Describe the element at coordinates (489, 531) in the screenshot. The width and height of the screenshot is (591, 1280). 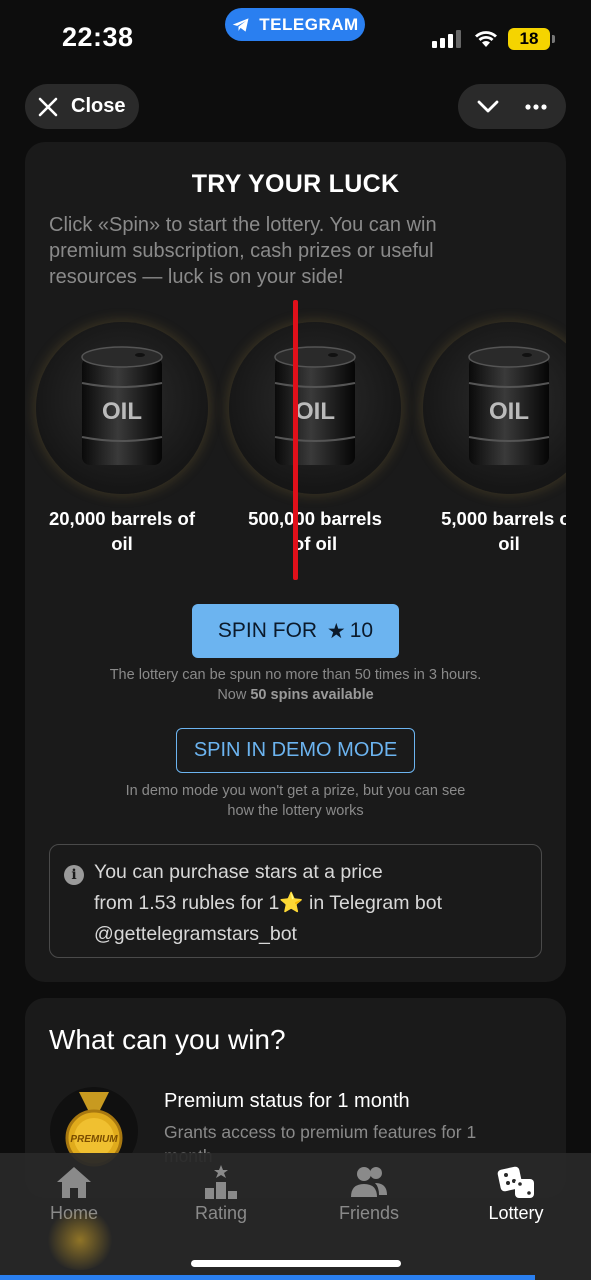
I see `prize-label: 5,000 barrels of oil` at that location.